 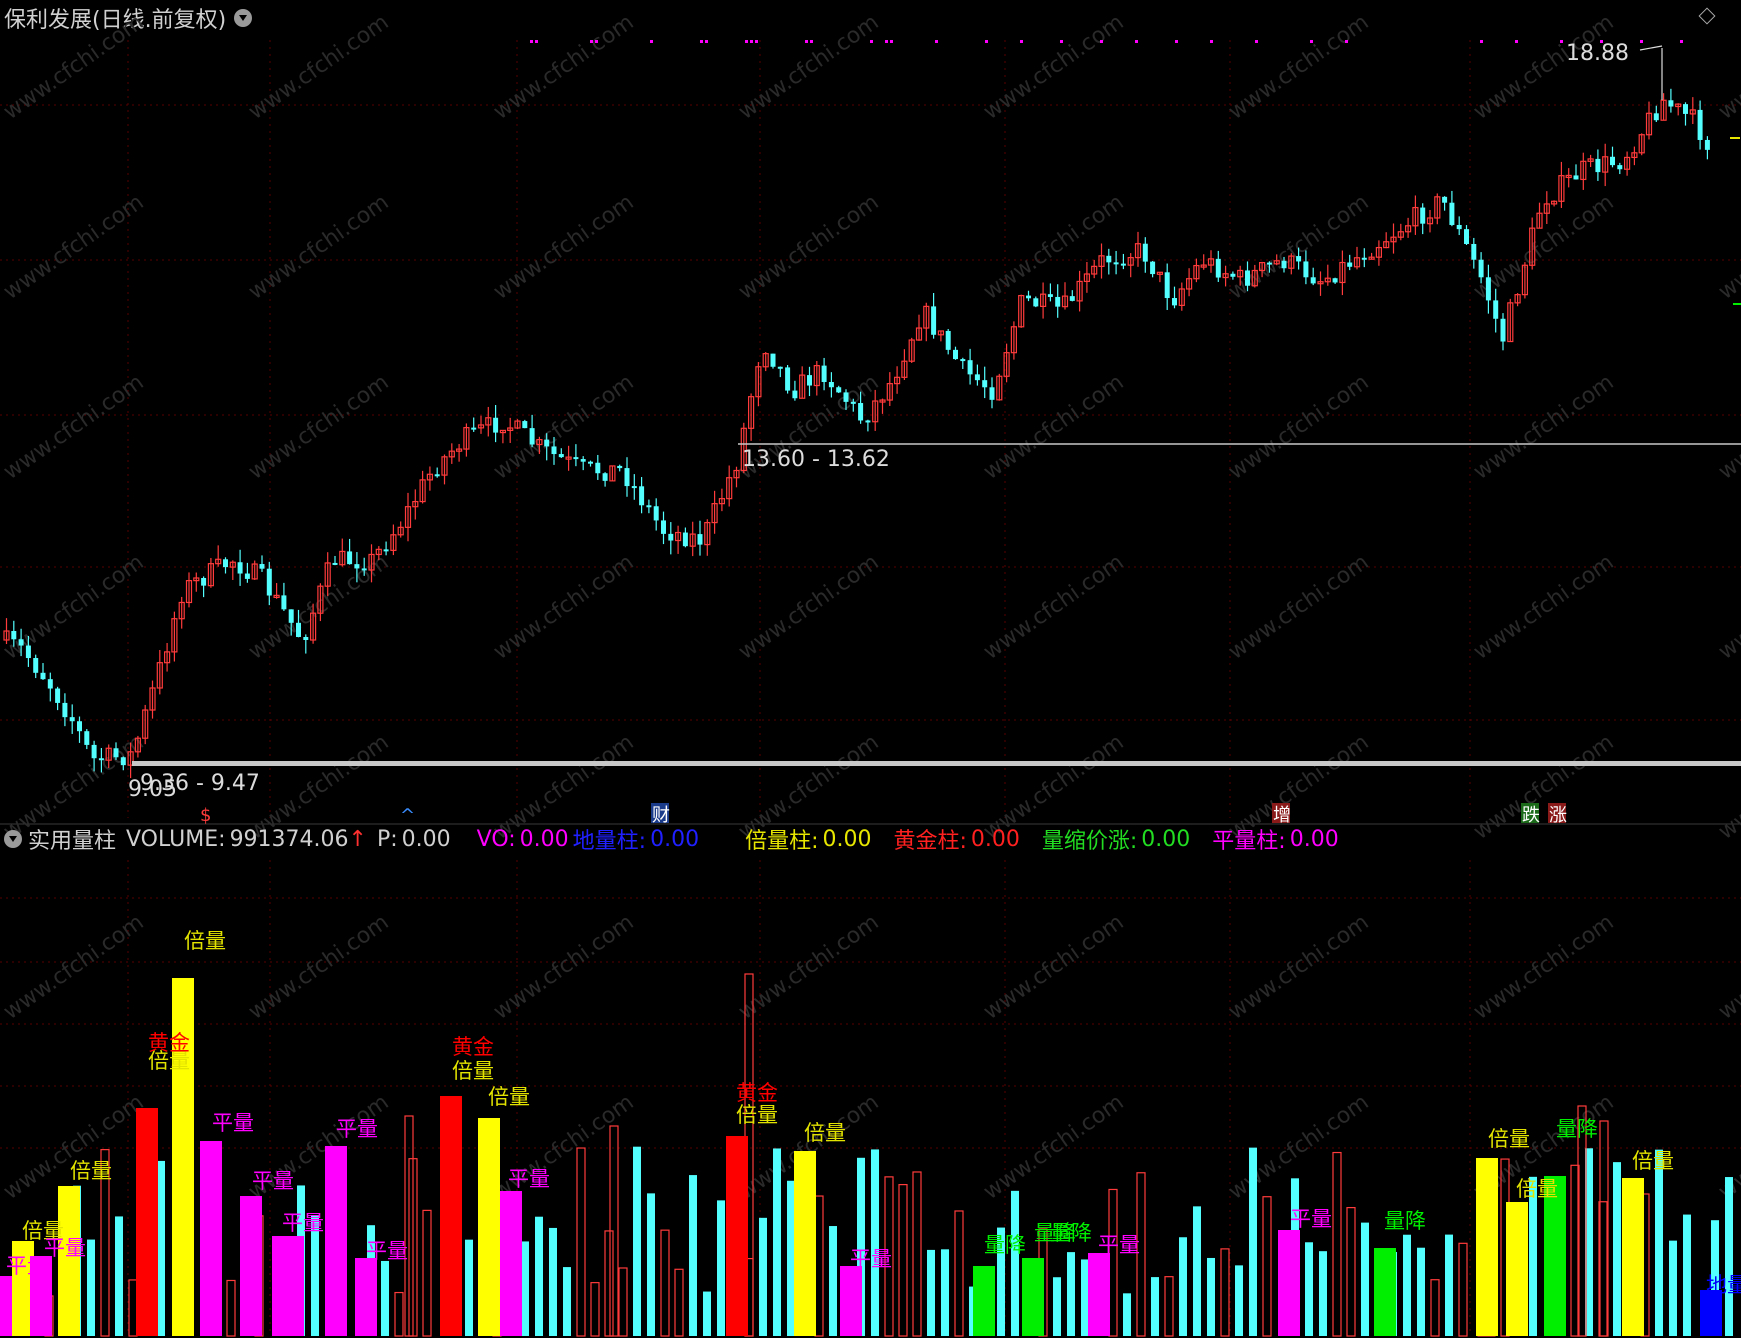 I want to click on hjz-label: 黄金柱:, so click(x=930, y=841).